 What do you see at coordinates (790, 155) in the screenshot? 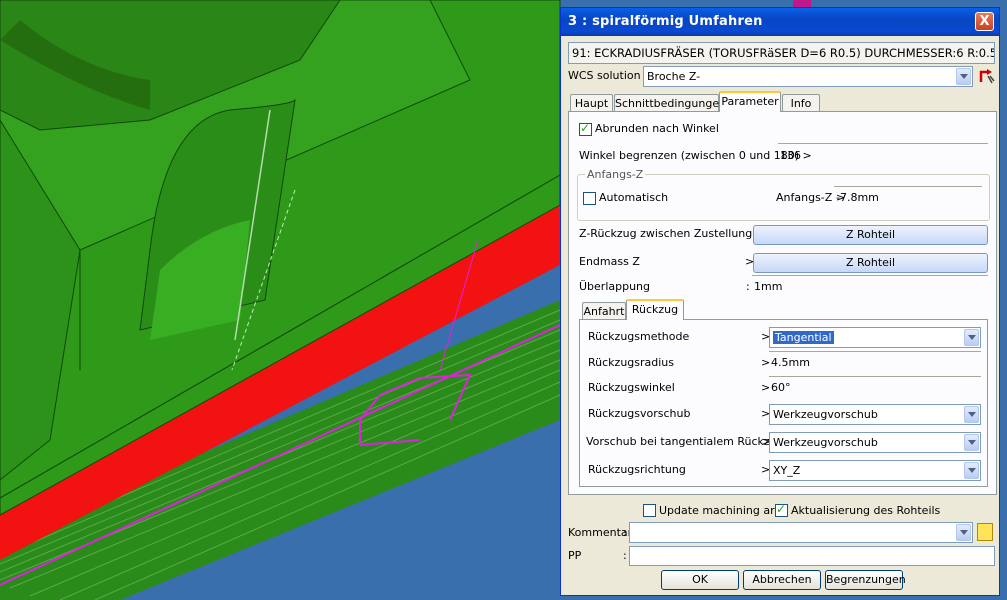
I see `winkel-value: 136` at bounding box center [790, 155].